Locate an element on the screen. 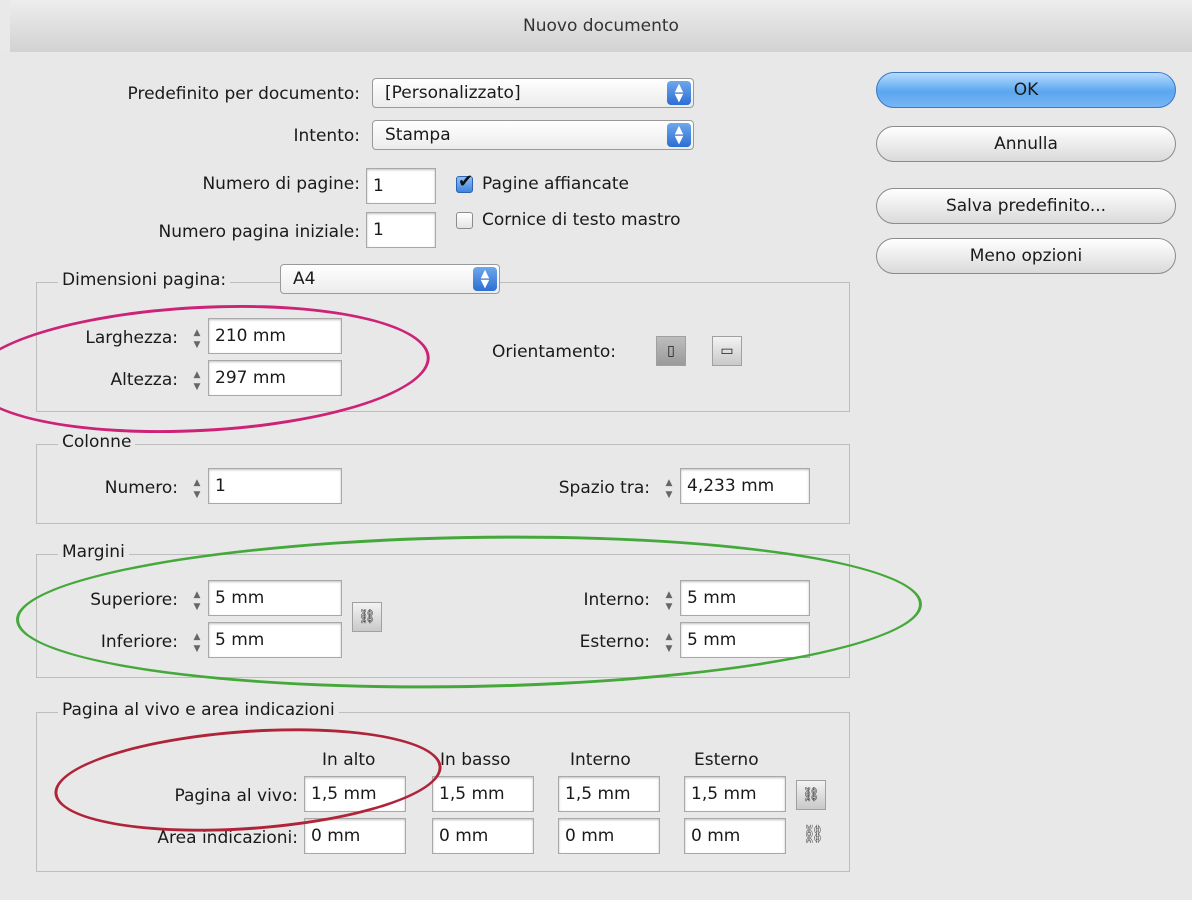 The height and width of the screenshot is (900, 1192). master-text-frame-label: Cornice di testo mastro is located at coordinates (581, 220).